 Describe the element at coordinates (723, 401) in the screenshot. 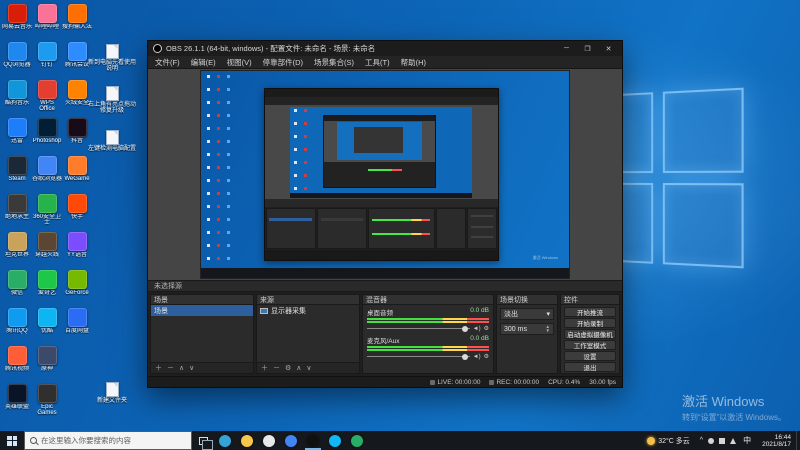

I see `watermark-title: 激活 Windows` at that location.